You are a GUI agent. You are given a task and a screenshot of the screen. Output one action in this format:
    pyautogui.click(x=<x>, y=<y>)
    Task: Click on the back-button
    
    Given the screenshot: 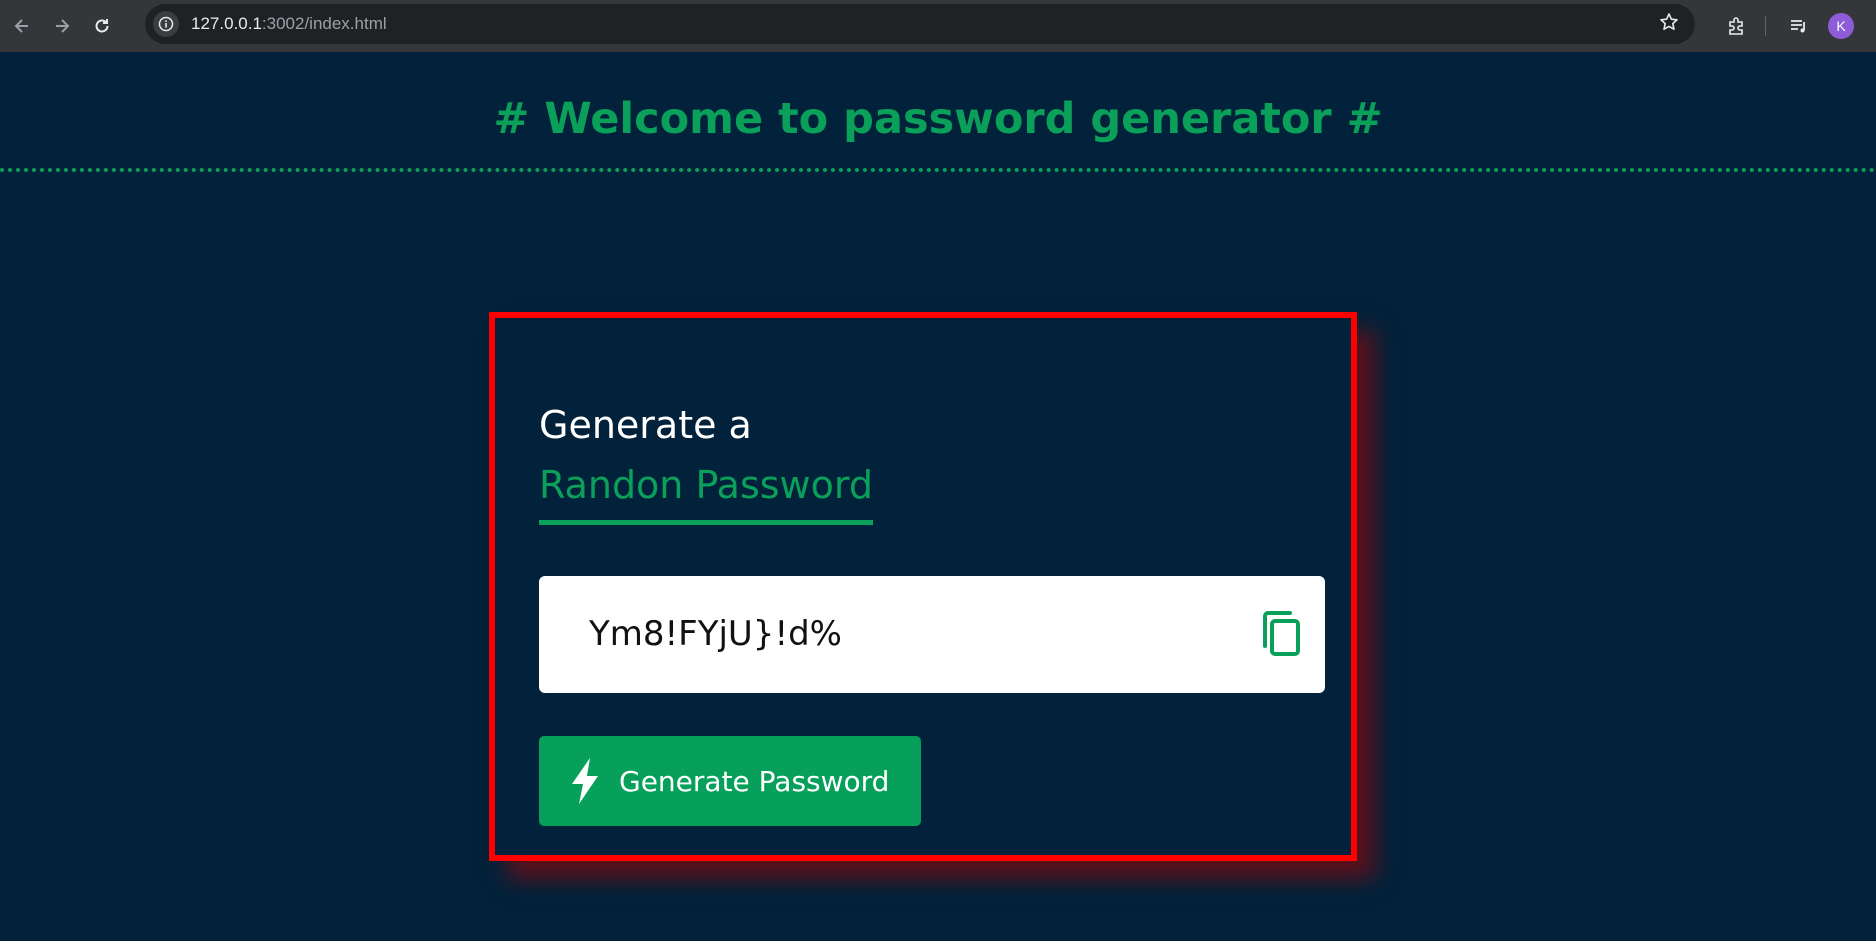 What is the action you would take?
    pyautogui.click(x=22, y=26)
    